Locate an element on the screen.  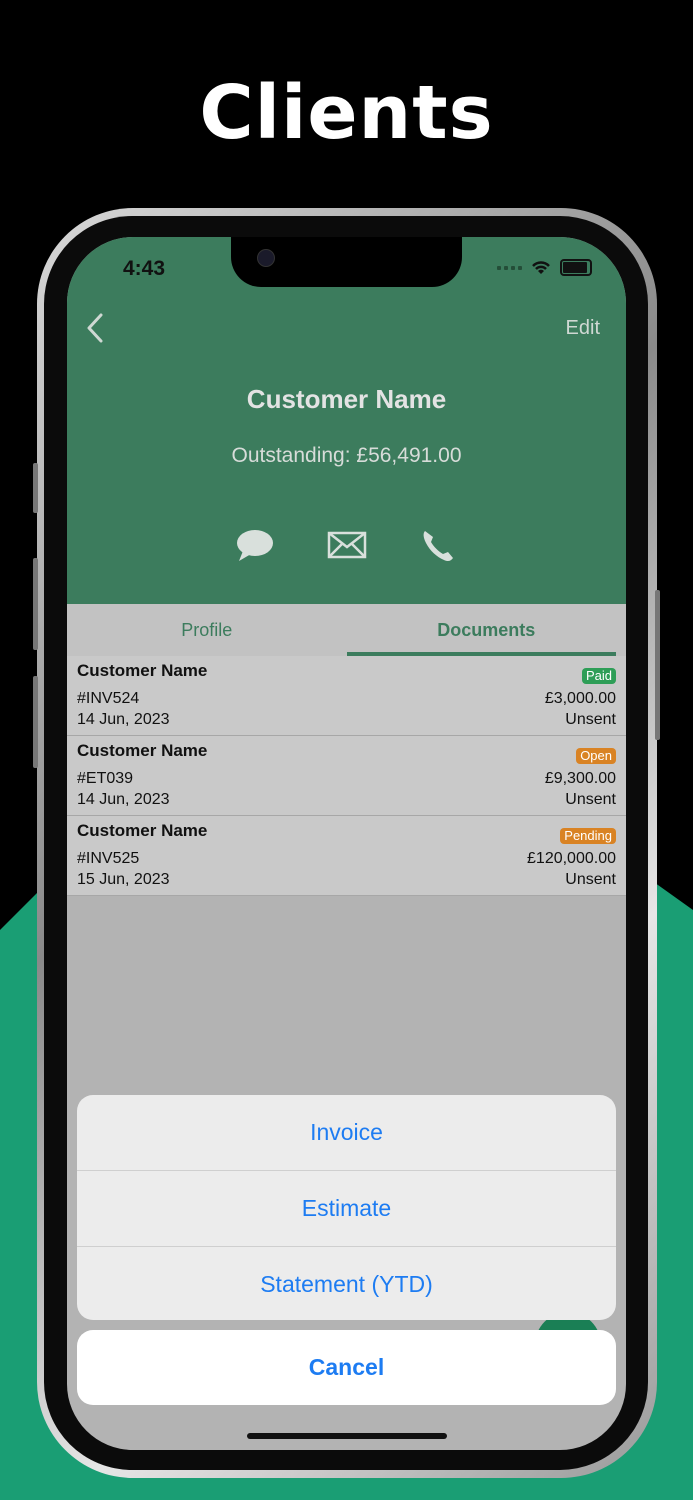
status-badge: Open is located at coordinates (596, 756).